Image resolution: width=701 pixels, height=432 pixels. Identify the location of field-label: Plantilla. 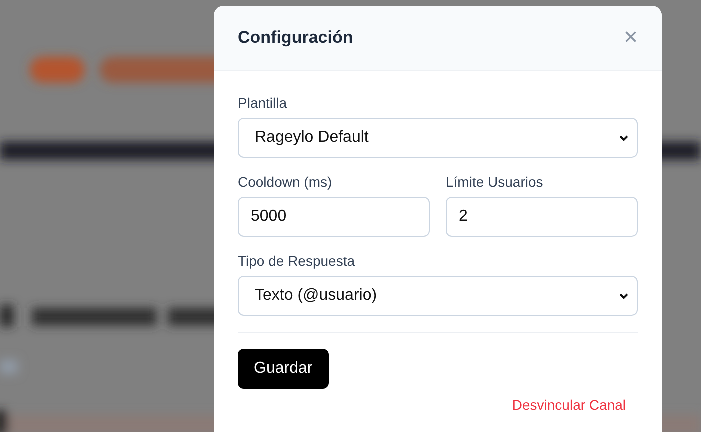
(263, 103).